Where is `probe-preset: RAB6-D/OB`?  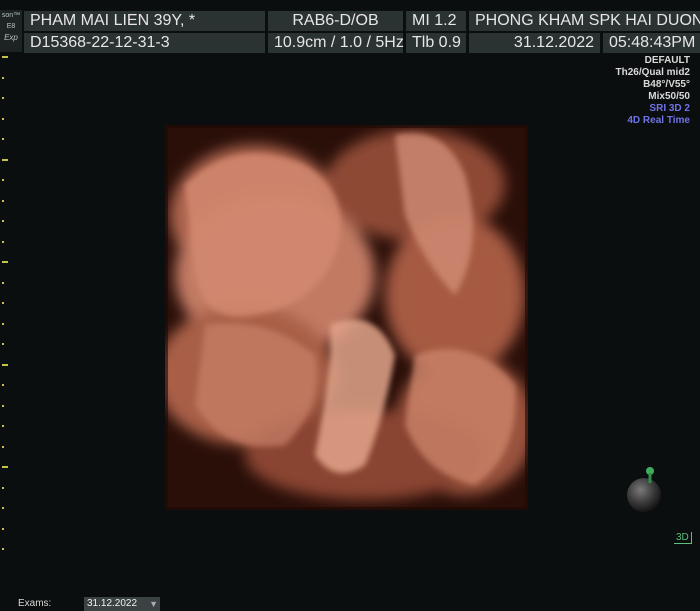 probe-preset: RAB6-D/OB is located at coordinates (335, 21).